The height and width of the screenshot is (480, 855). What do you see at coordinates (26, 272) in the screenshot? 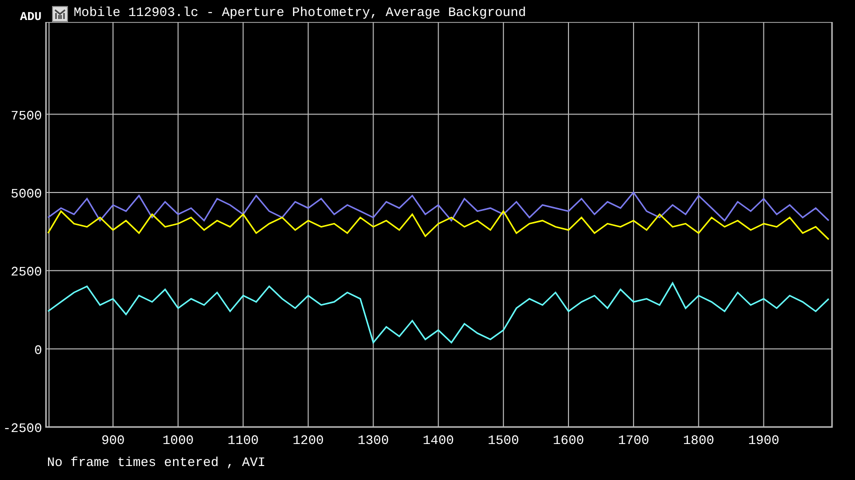
I see `axis-tick-label: 2500` at bounding box center [26, 272].